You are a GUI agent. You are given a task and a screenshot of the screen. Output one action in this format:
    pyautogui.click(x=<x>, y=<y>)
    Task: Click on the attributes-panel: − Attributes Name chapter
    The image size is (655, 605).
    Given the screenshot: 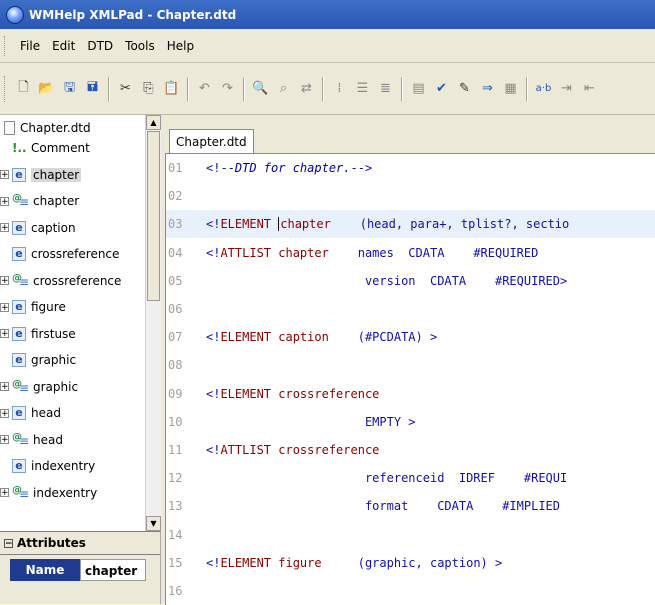 What is the action you would take?
    pyautogui.click(x=80, y=567)
    